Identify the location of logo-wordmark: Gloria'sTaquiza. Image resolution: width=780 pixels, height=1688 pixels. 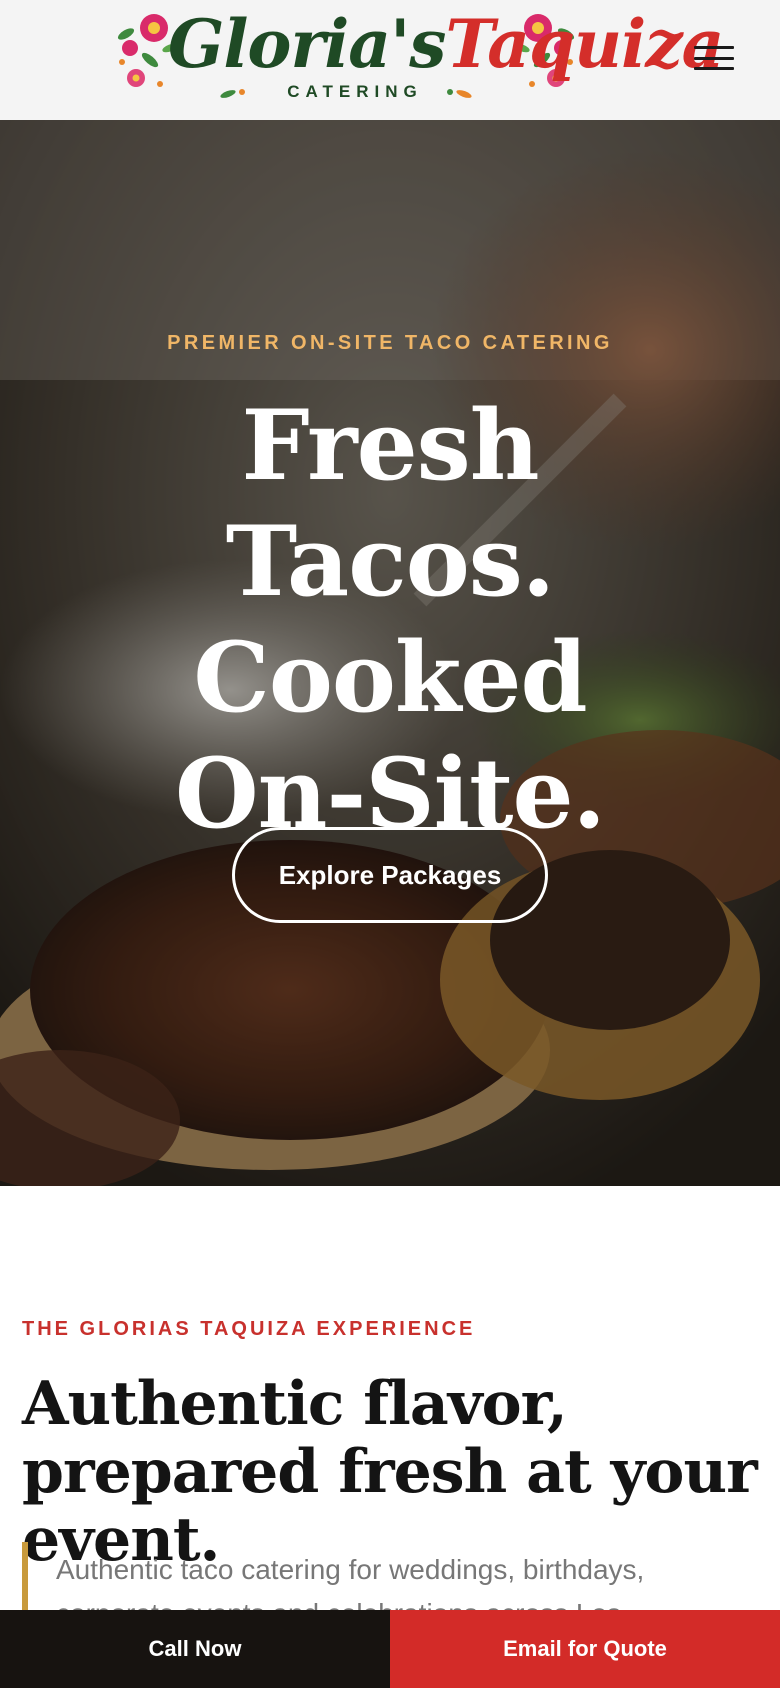
(446, 44).